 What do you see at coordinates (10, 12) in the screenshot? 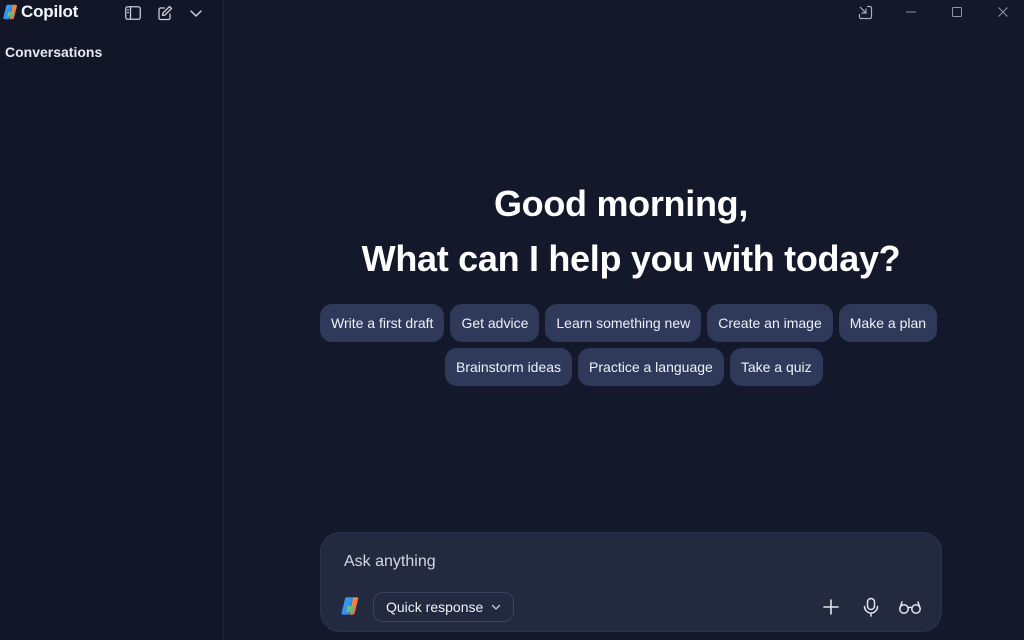
I see `copilot-logo-icon` at bounding box center [10, 12].